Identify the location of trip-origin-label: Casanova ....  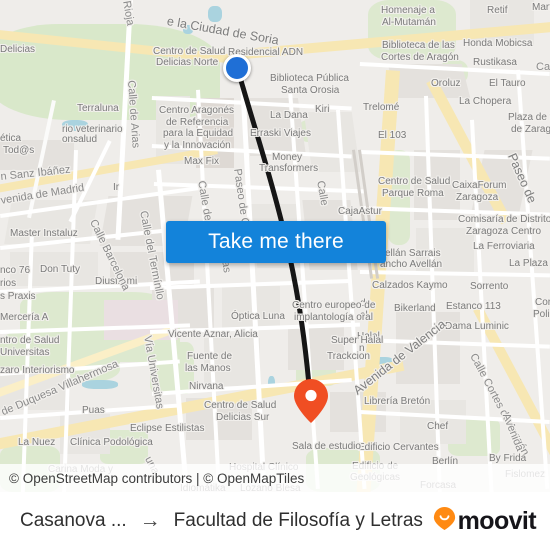
(73, 520).